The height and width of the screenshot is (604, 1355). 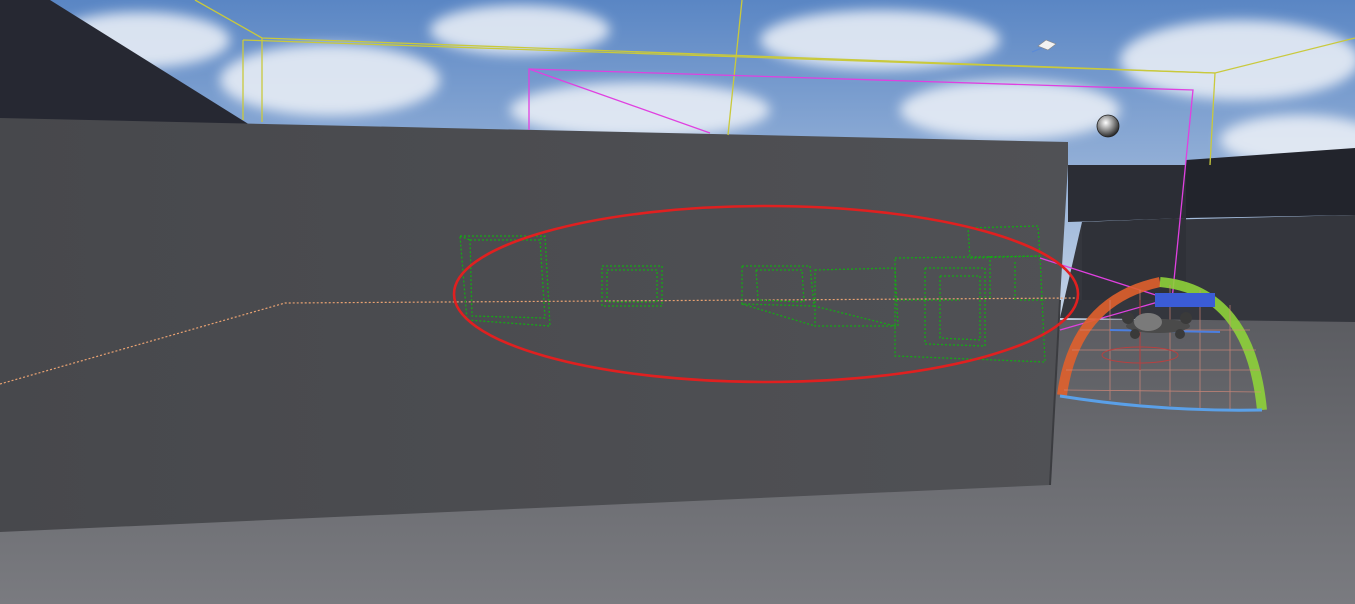 I want to click on reflection-sphere-icon, so click(x=1108, y=126).